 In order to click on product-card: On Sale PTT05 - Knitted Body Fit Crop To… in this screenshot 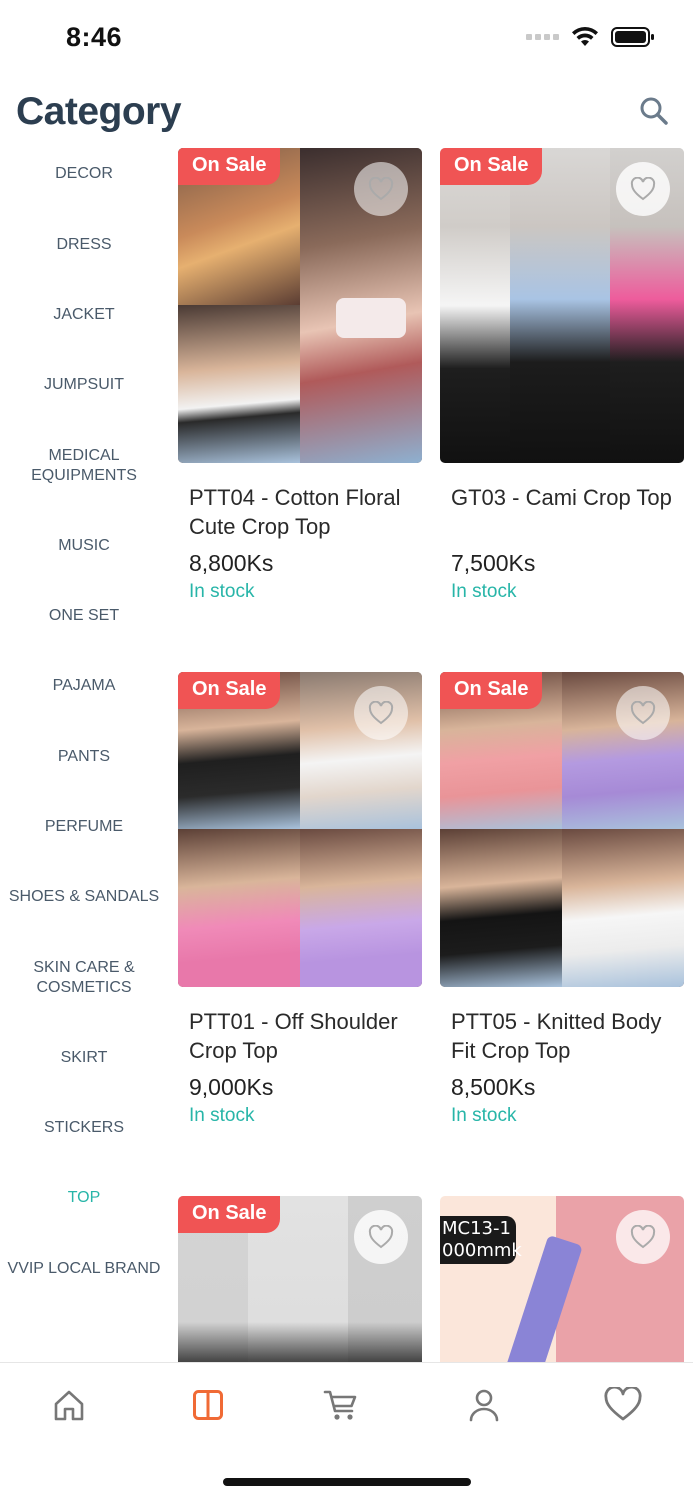, I will do `click(562, 899)`.